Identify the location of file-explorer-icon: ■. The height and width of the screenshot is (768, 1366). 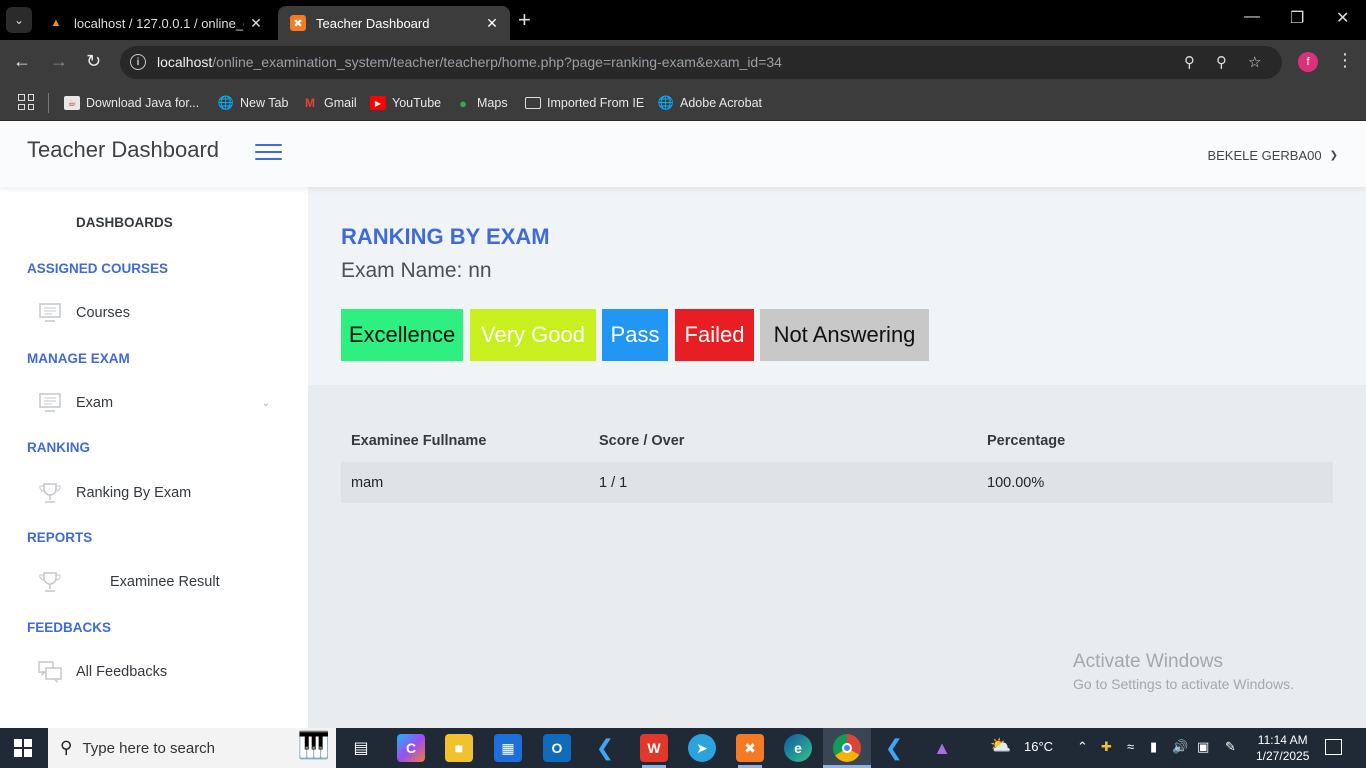
(459, 748).